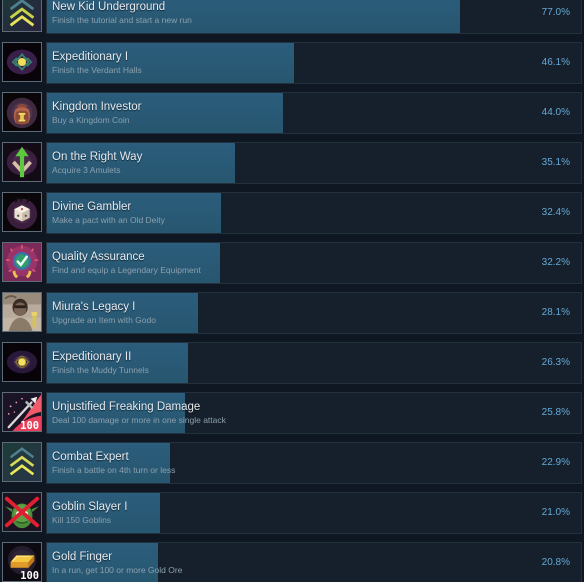 The height and width of the screenshot is (582, 584). I want to click on double-chevron-up-yellow-icon, so click(22, 462).